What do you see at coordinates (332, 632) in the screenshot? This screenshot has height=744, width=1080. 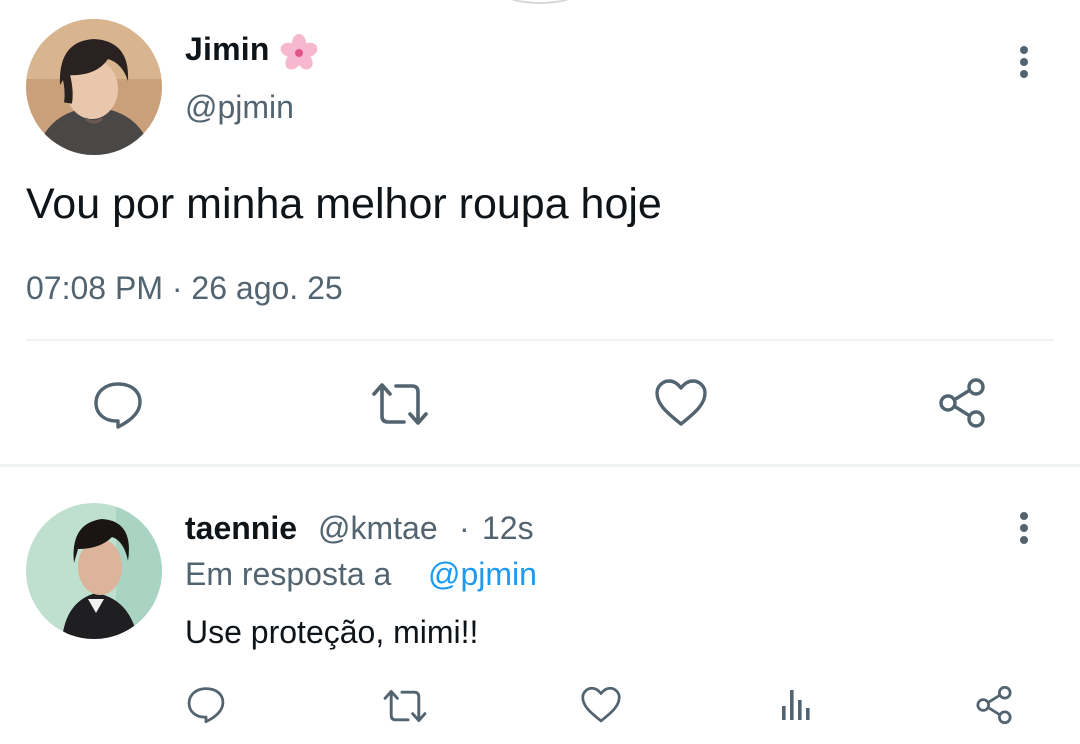 I see `reply-text: Use proteção, mimi!!` at bounding box center [332, 632].